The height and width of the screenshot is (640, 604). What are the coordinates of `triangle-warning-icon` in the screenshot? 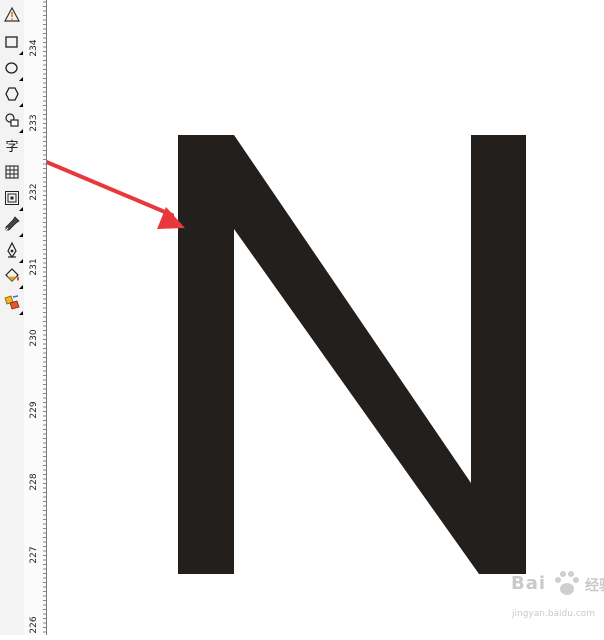 It's located at (12, 17).